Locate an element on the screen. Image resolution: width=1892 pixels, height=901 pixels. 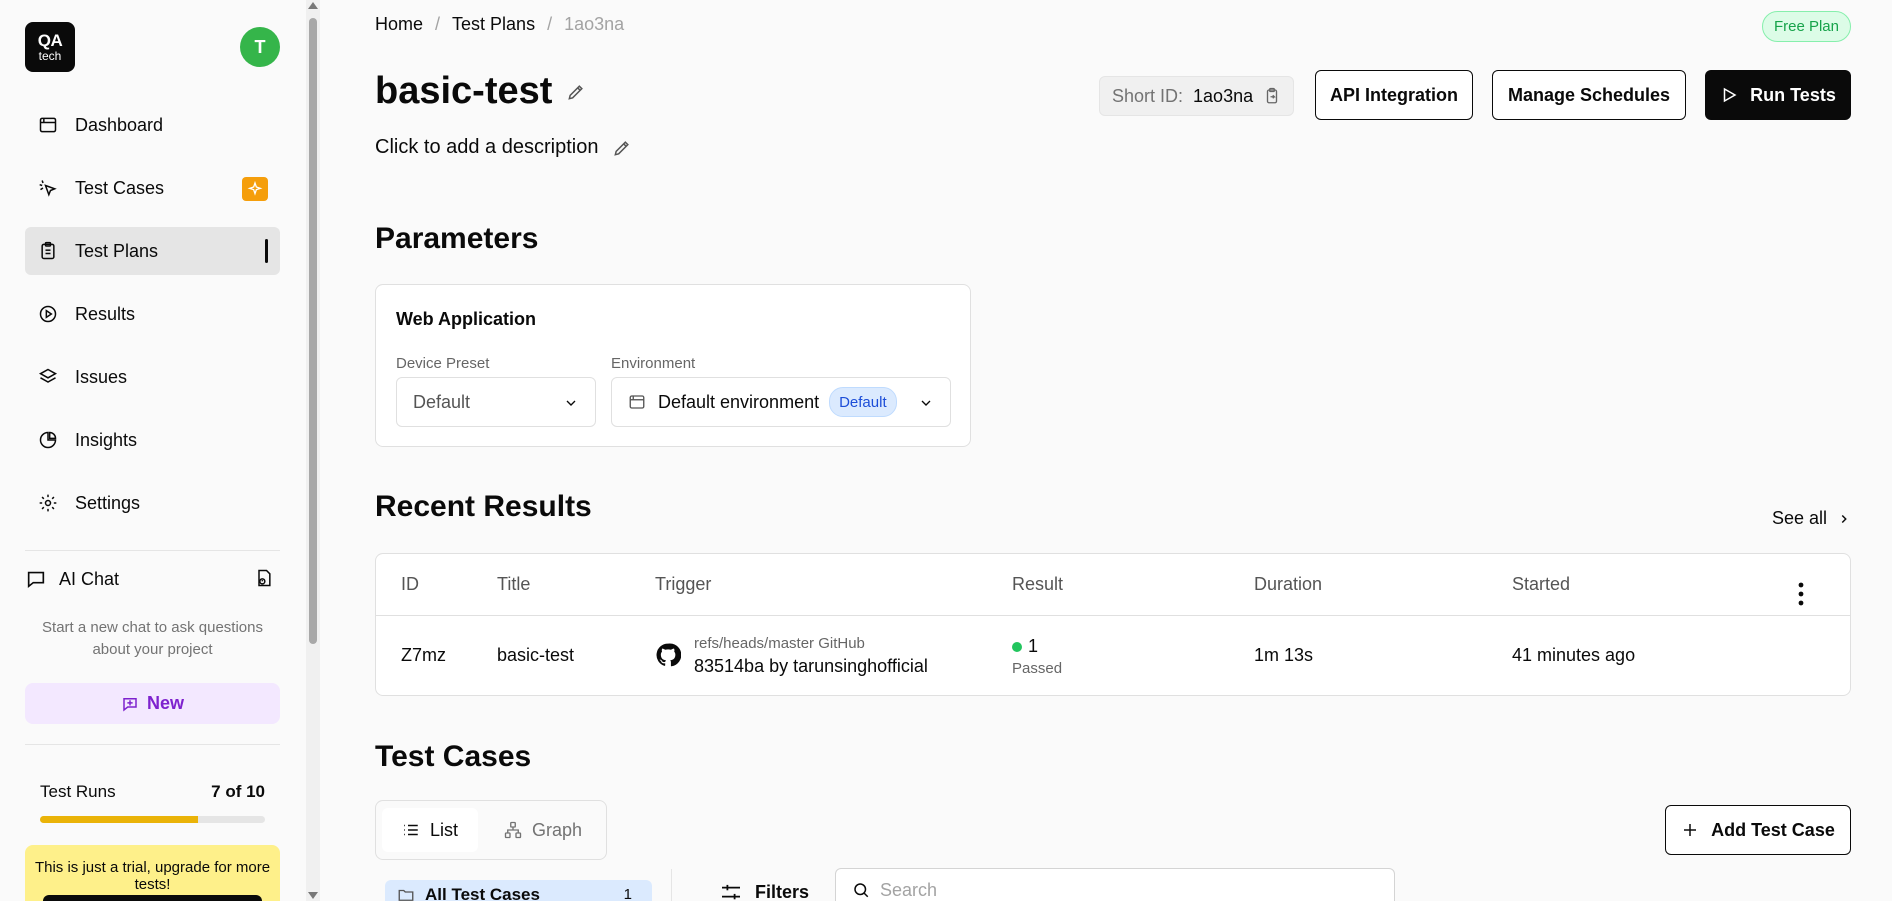
result-label: Passed is located at coordinates (1037, 668).